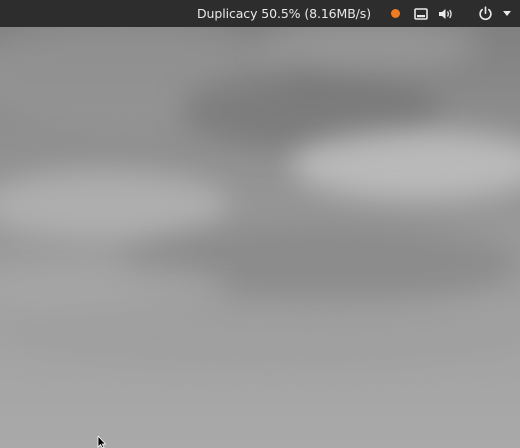  I want to click on tray-icon, so click(421, 13).